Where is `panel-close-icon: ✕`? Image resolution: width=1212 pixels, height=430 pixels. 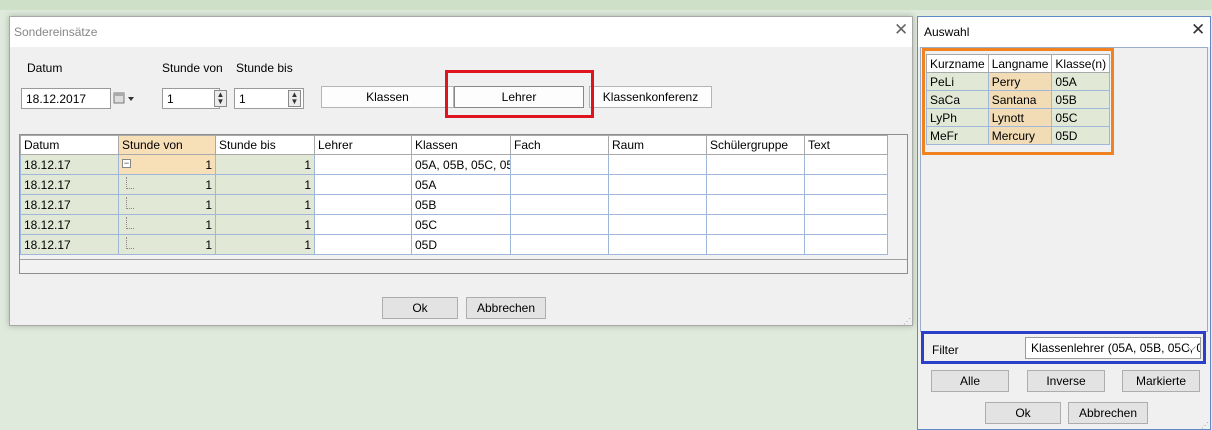
panel-close-icon: ✕ is located at coordinates (1198, 30).